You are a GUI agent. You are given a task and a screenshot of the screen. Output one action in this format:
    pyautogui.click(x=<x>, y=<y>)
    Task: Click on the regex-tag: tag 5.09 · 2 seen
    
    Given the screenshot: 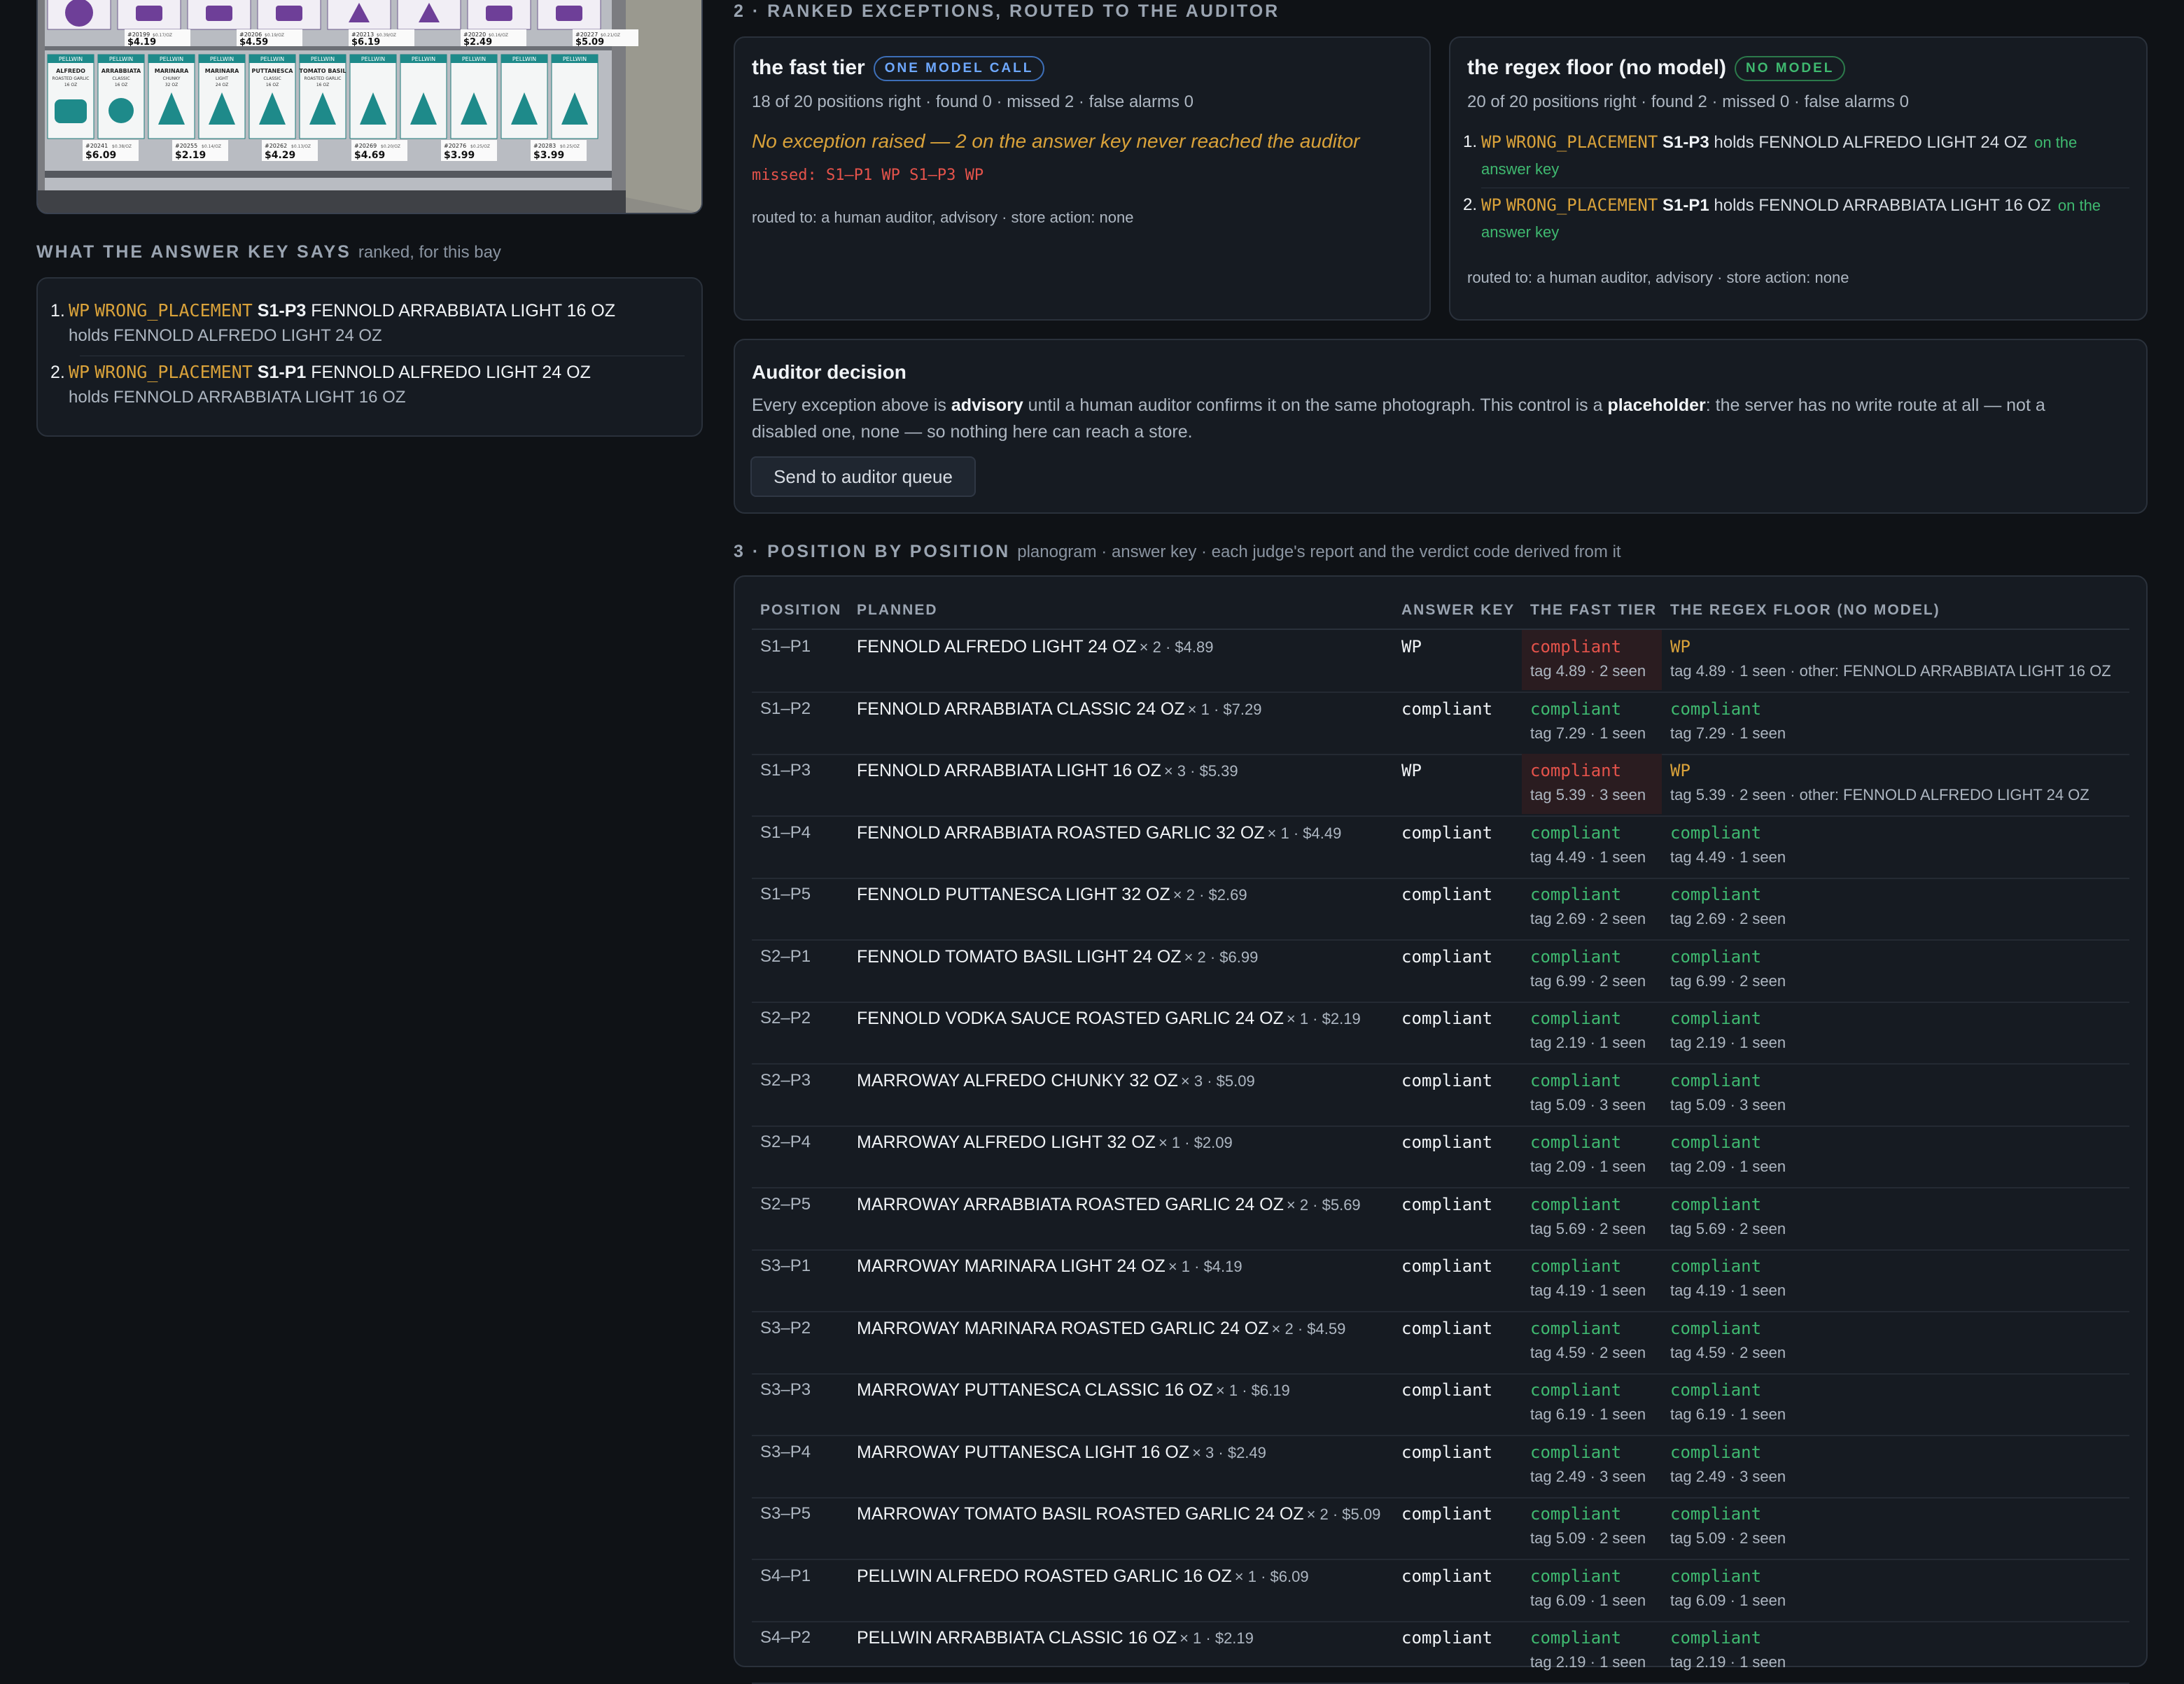 What is the action you would take?
    pyautogui.click(x=1728, y=1538)
    